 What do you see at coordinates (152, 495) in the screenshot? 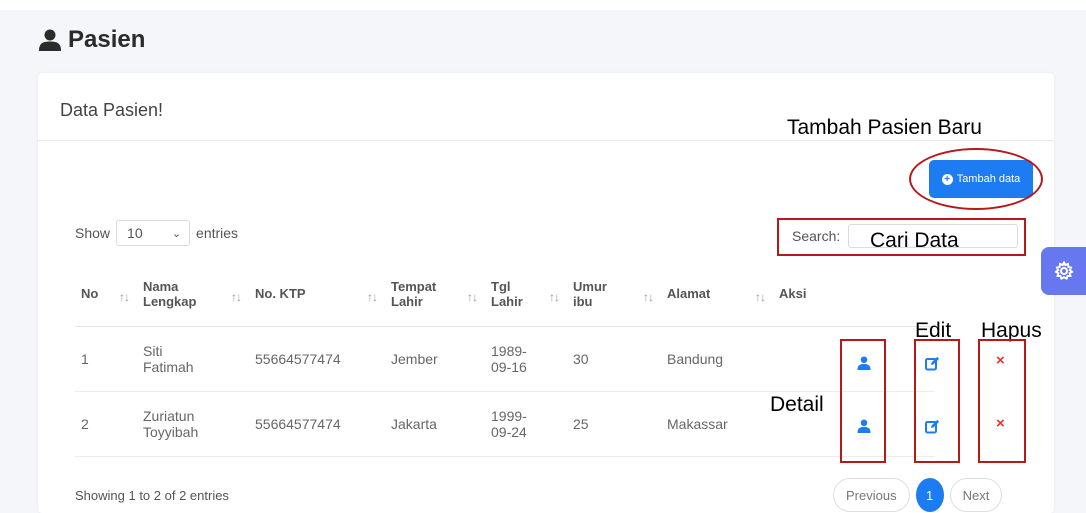
I see `table-info: Showing 1 to 2 of 2 entries` at bounding box center [152, 495].